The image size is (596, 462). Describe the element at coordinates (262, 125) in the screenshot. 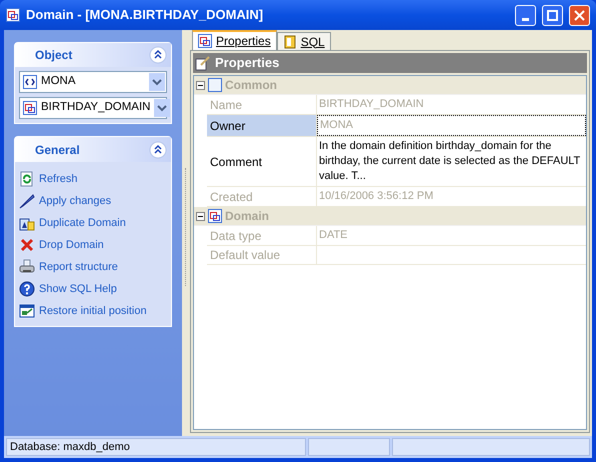

I see `property-name: Owner` at that location.